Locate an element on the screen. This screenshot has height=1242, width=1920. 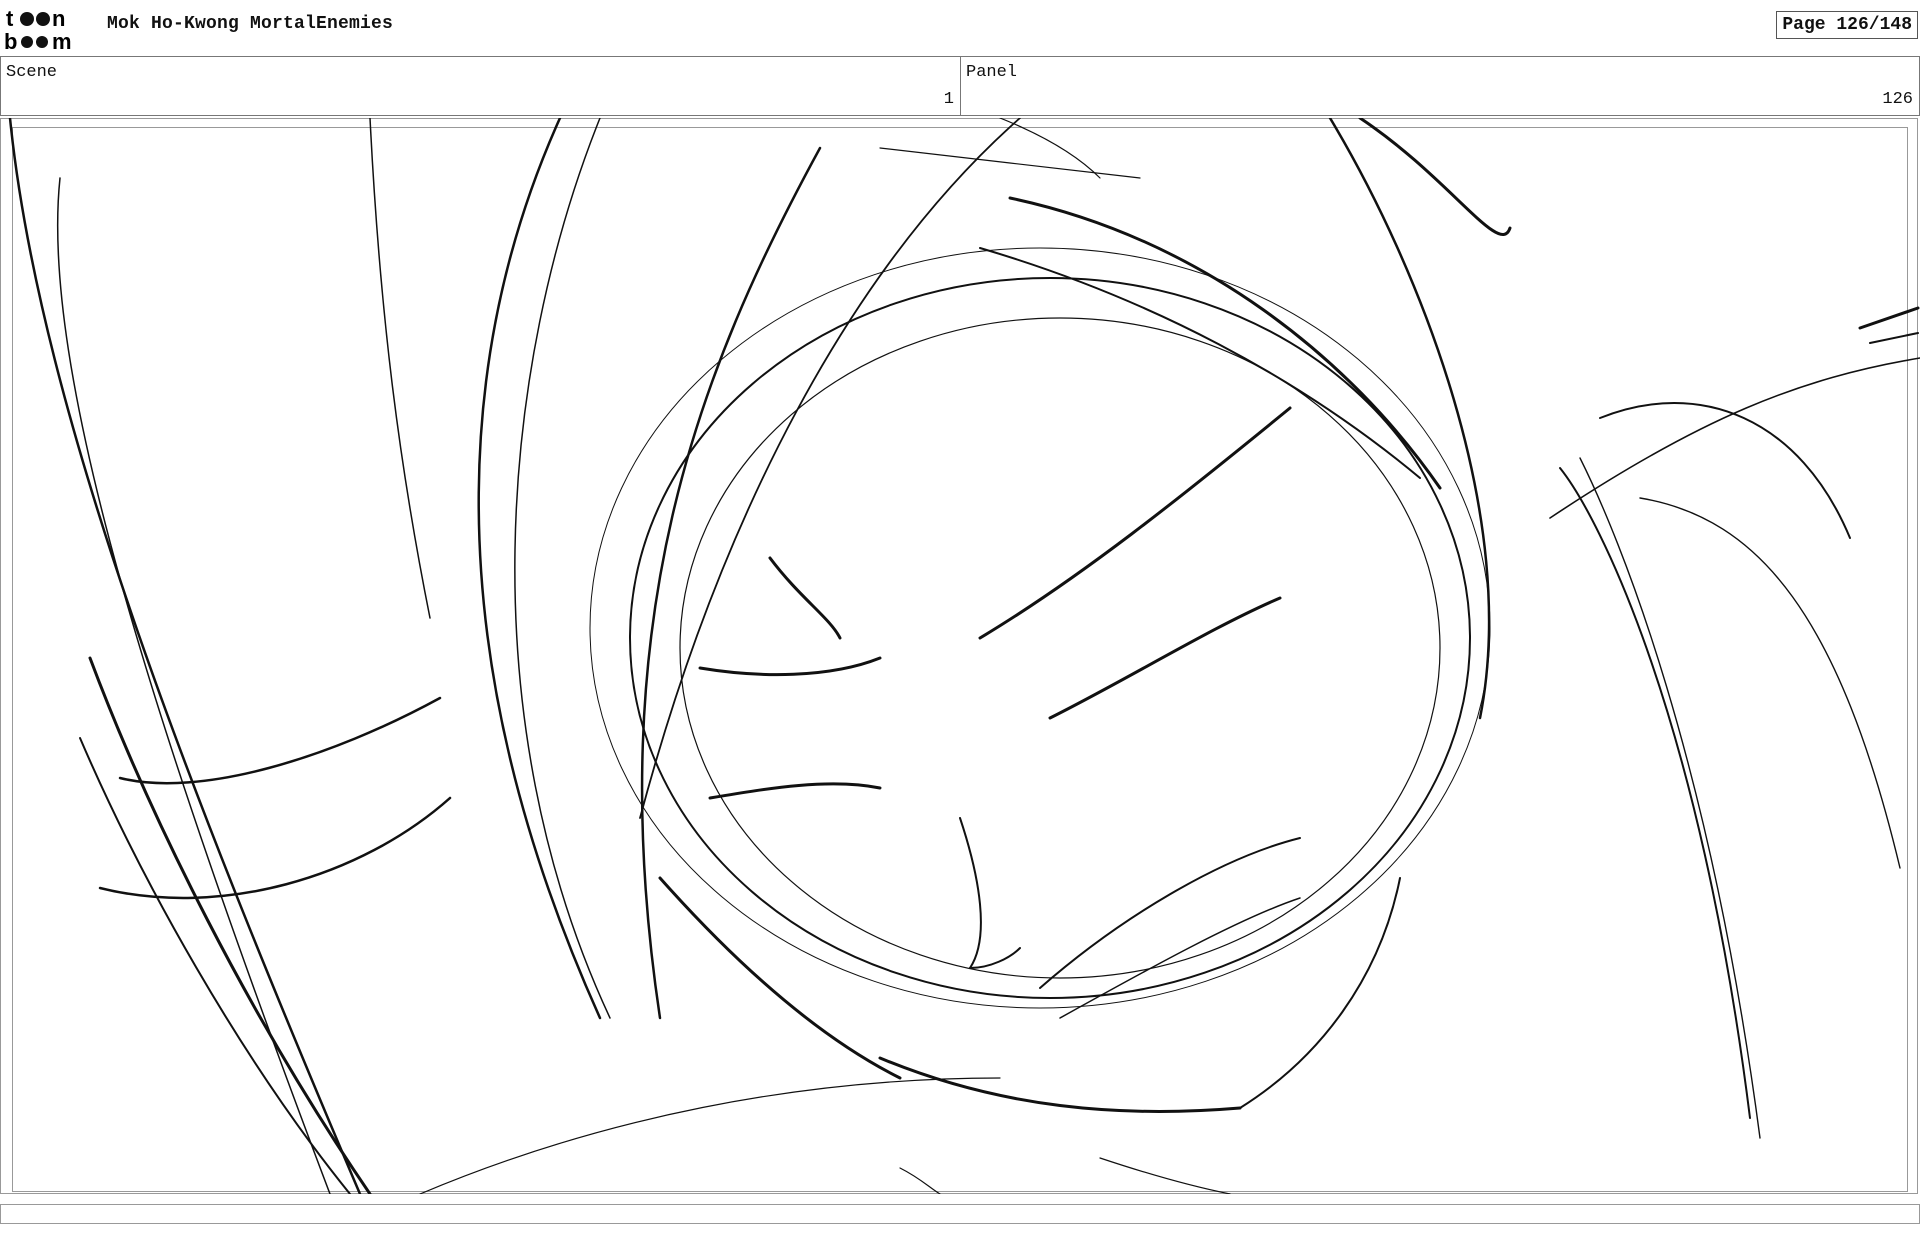
scene-label: Scene is located at coordinates (32, 72).